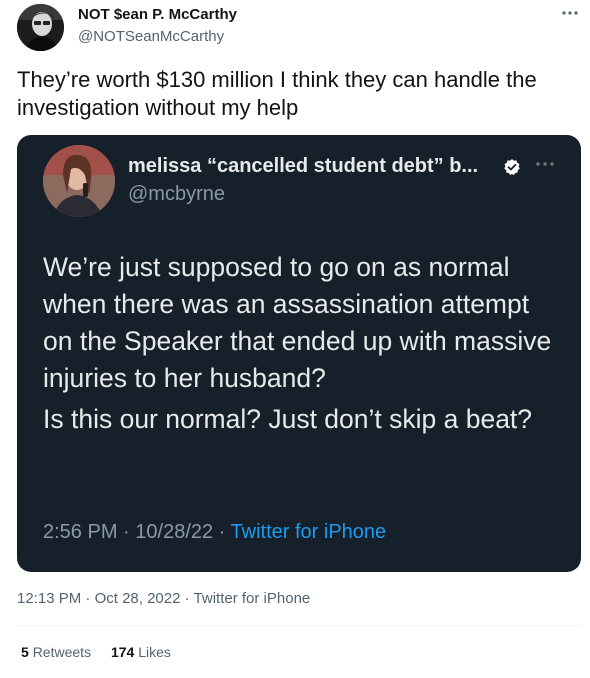  Describe the element at coordinates (122, 652) in the screenshot. I see `likes-count: 174` at that location.